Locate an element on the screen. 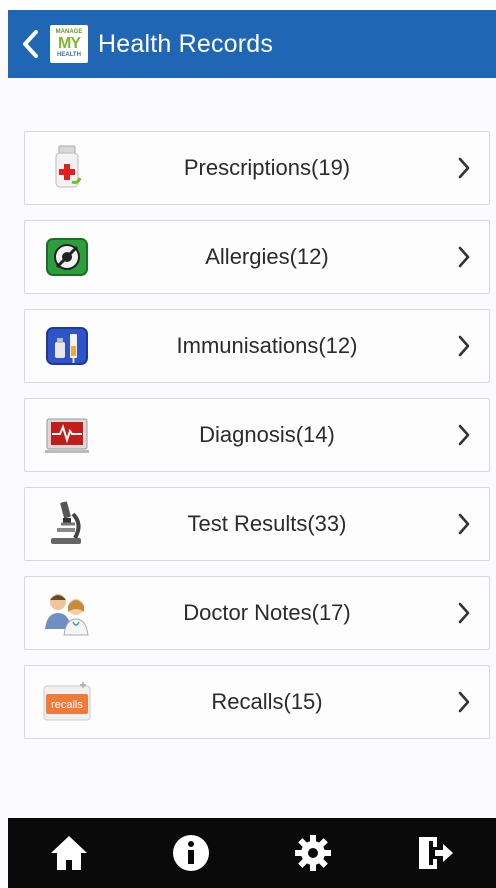 The width and height of the screenshot is (496, 888). app-header: MANAGE MY HEALTH Health Records is located at coordinates (252, 44).